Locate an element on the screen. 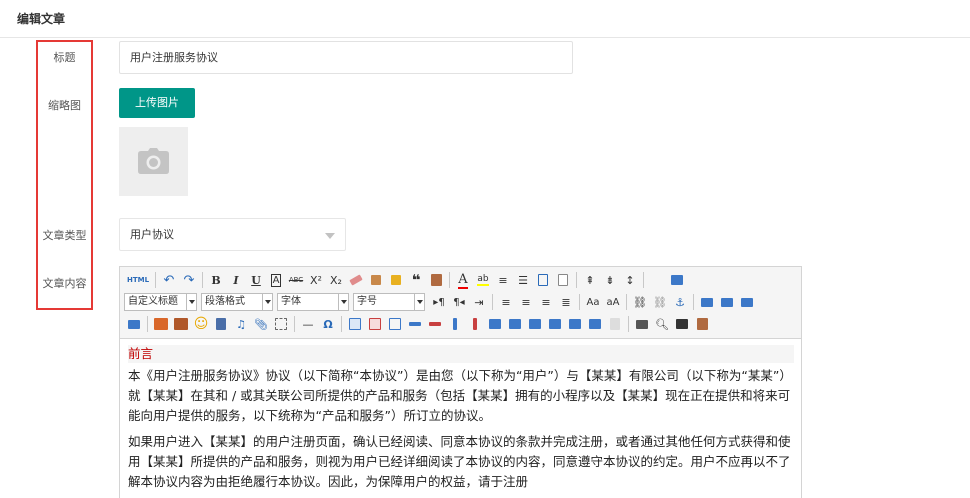 This screenshot has height=498, width=970. image-left-button is located at coordinates (727, 302).